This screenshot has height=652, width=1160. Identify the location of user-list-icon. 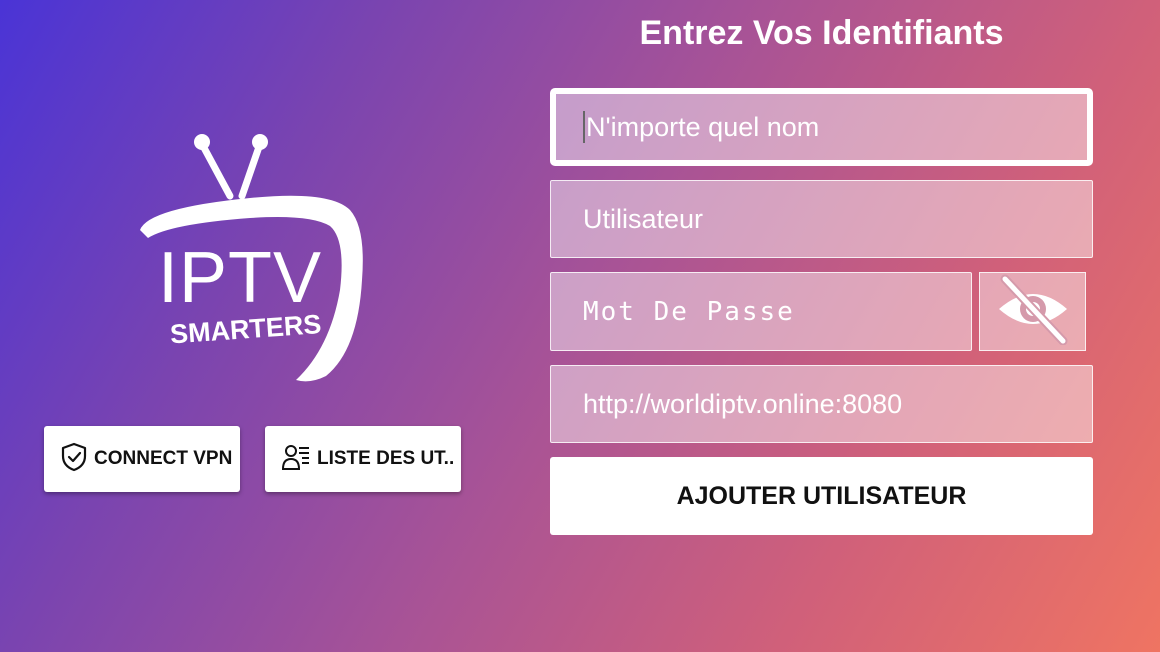
(296, 459).